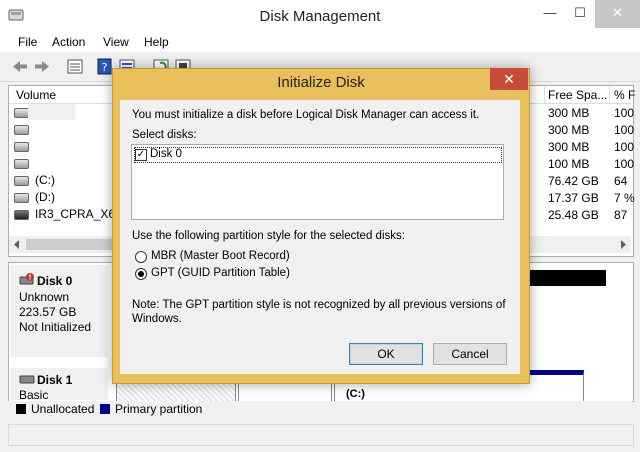 This screenshot has width=640, height=452. What do you see at coordinates (63, 409) in the screenshot?
I see `legend-unallocated: Unallocated` at bounding box center [63, 409].